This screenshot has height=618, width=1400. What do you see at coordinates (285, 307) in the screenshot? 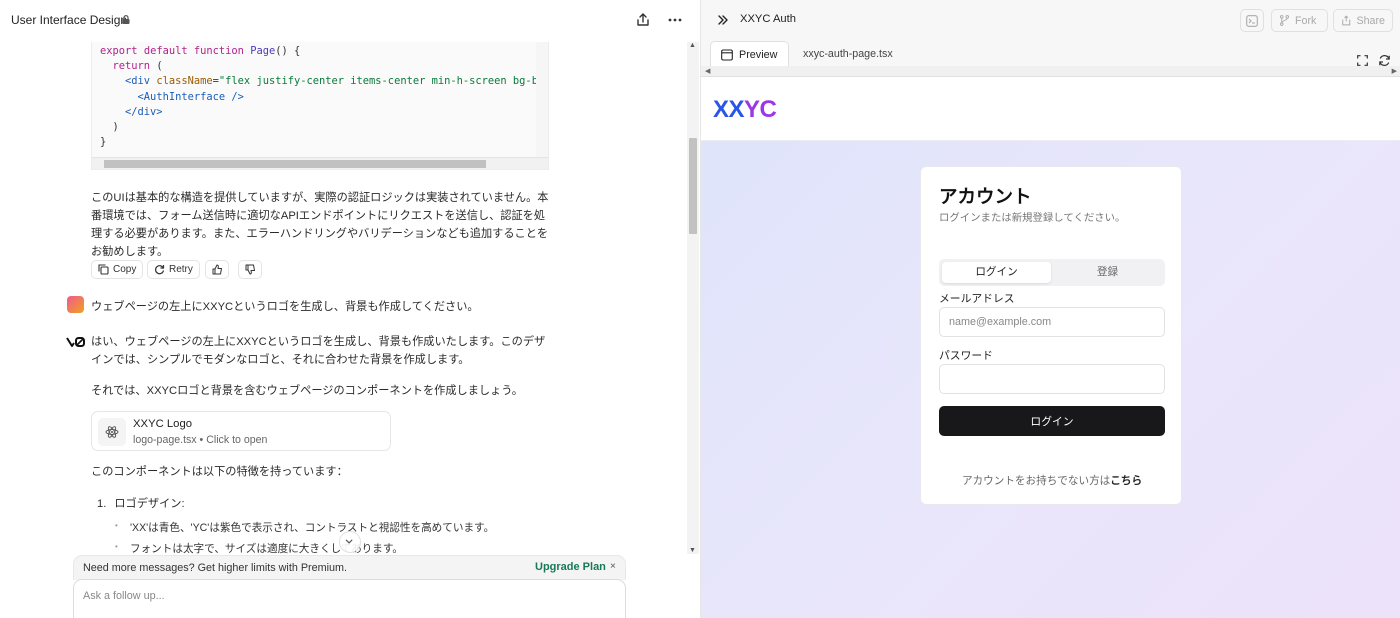
I see `user-message: ウェブページの左上にXXYCというロゴを生成し、背景も作成してください。` at bounding box center [285, 307].